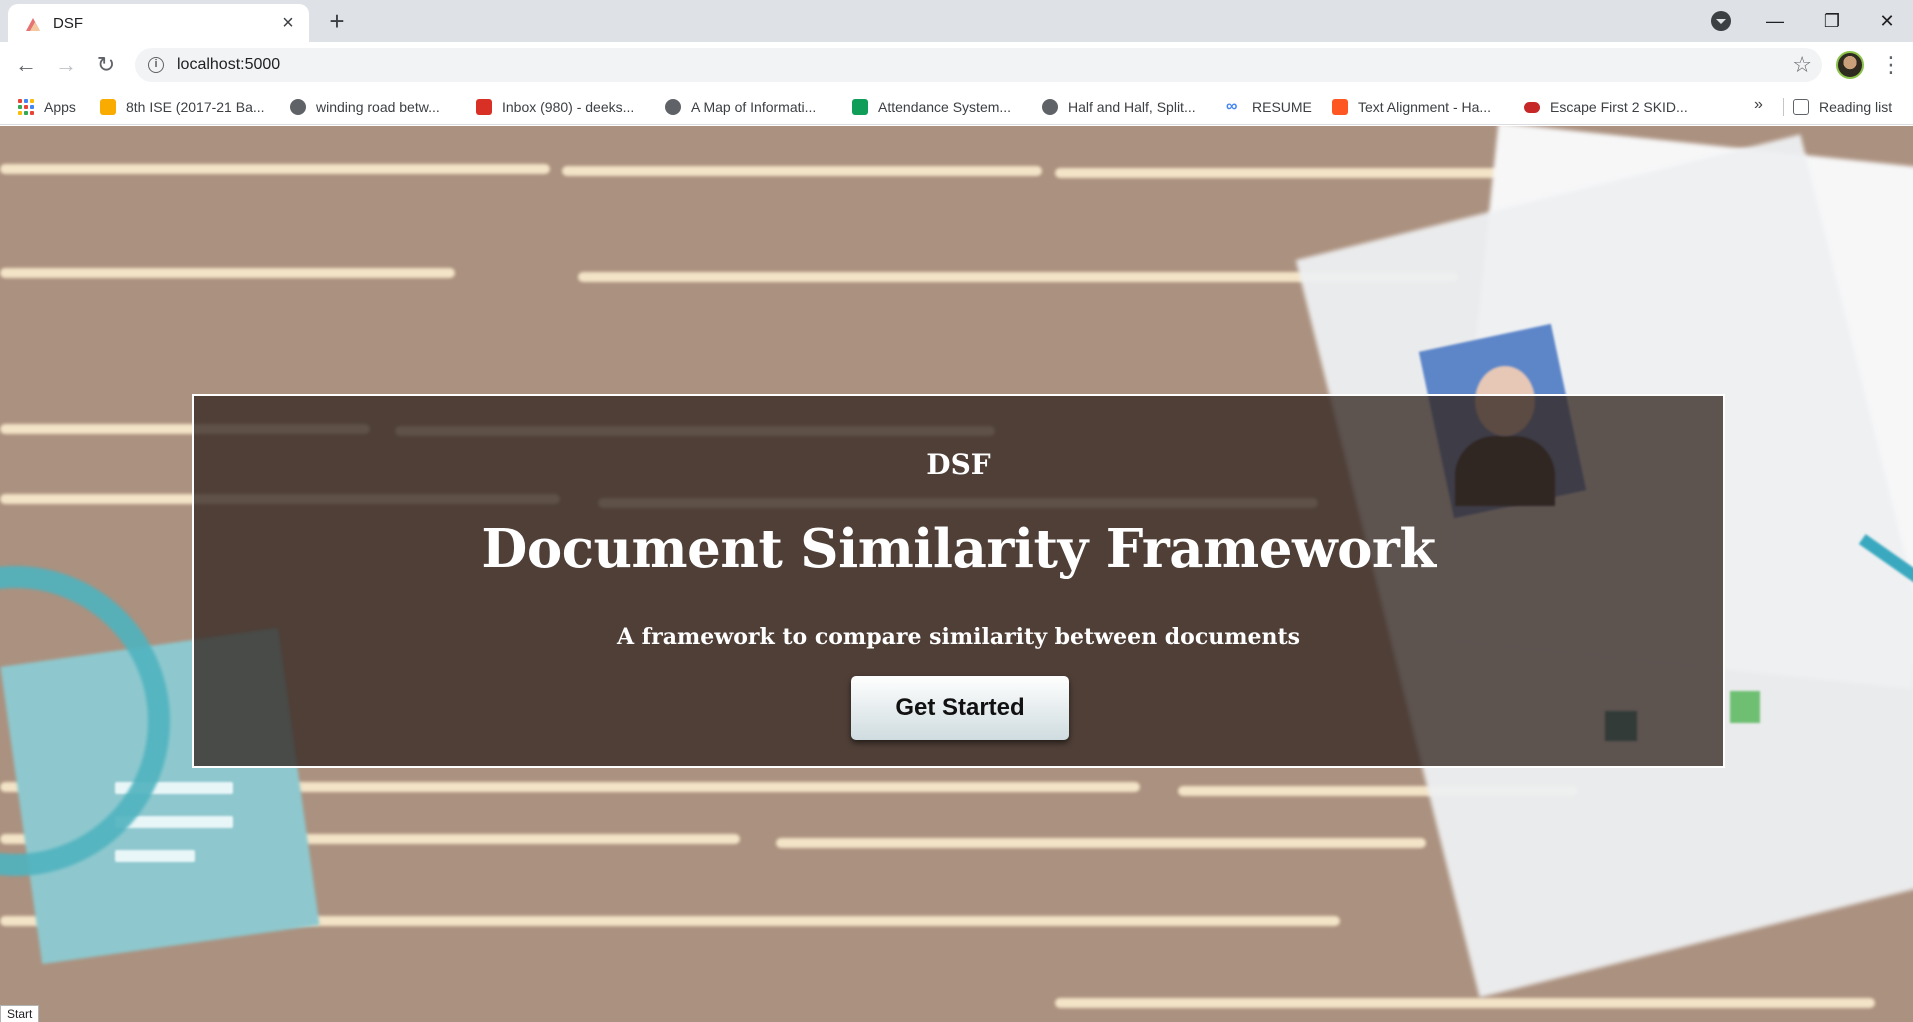 The image size is (1913, 1022). Describe the element at coordinates (20, 1013) in the screenshot. I see `status-bubble: Start` at that location.